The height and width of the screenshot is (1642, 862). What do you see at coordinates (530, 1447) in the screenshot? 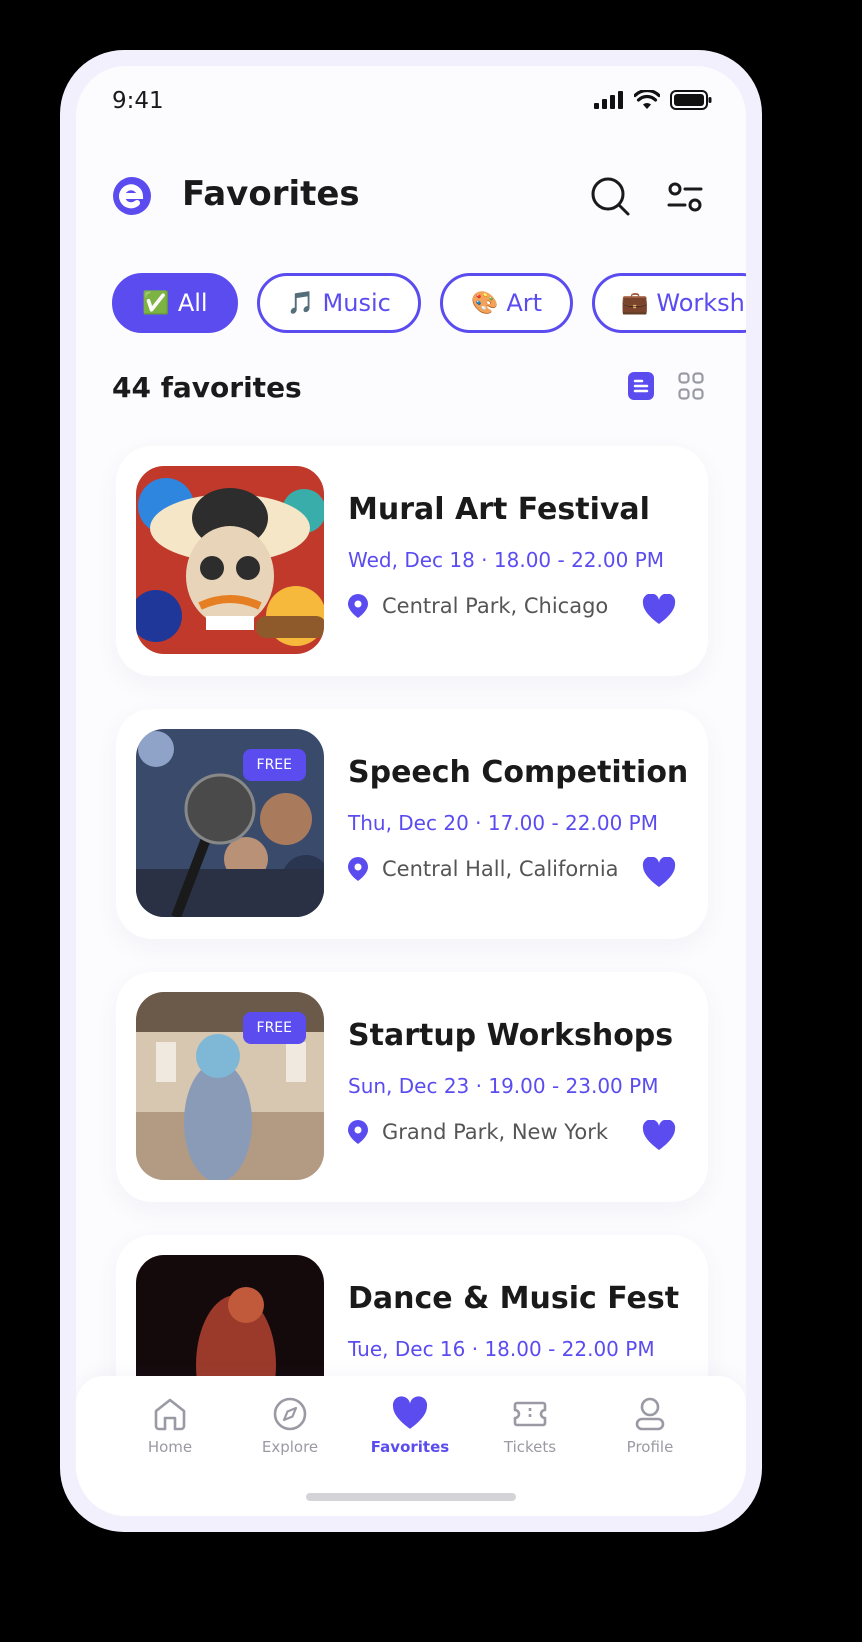
I see `nav-label: Tickets` at bounding box center [530, 1447].